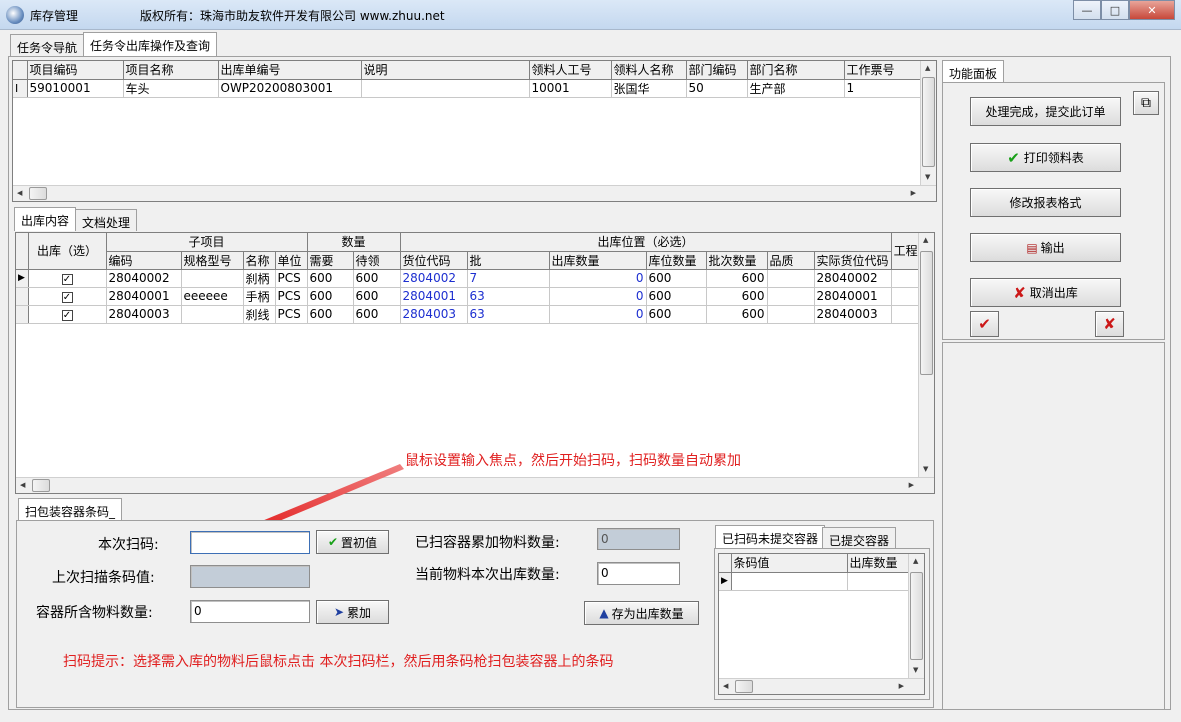 This screenshot has height=722, width=1181. Describe the element at coordinates (1045, 111) in the screenshot. I see `submit-order-button: 处理完成，提交此订单` at that location.